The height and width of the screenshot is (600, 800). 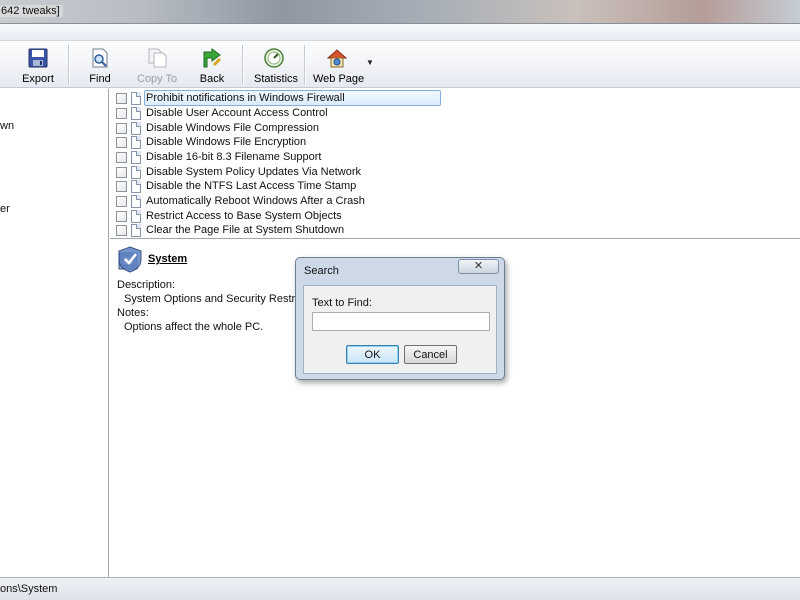 What do you see at coordinates (100, 58) in the screenshot?
I see `find-document-icon` at bounding box center [100, 58].